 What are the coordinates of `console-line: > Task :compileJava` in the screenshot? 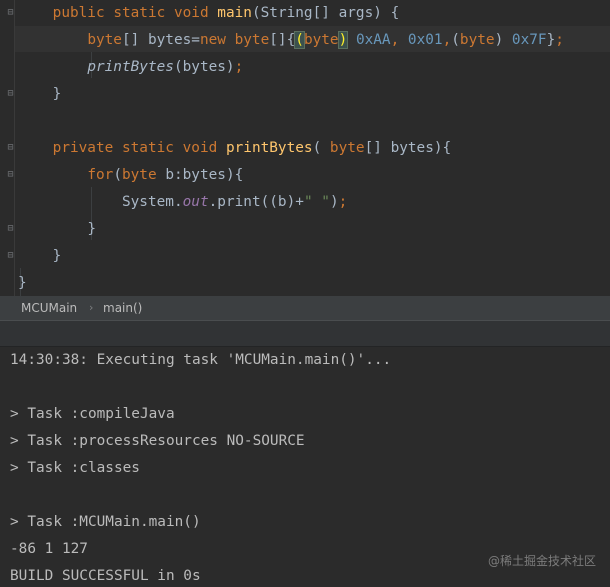 It's located at (92, 414).